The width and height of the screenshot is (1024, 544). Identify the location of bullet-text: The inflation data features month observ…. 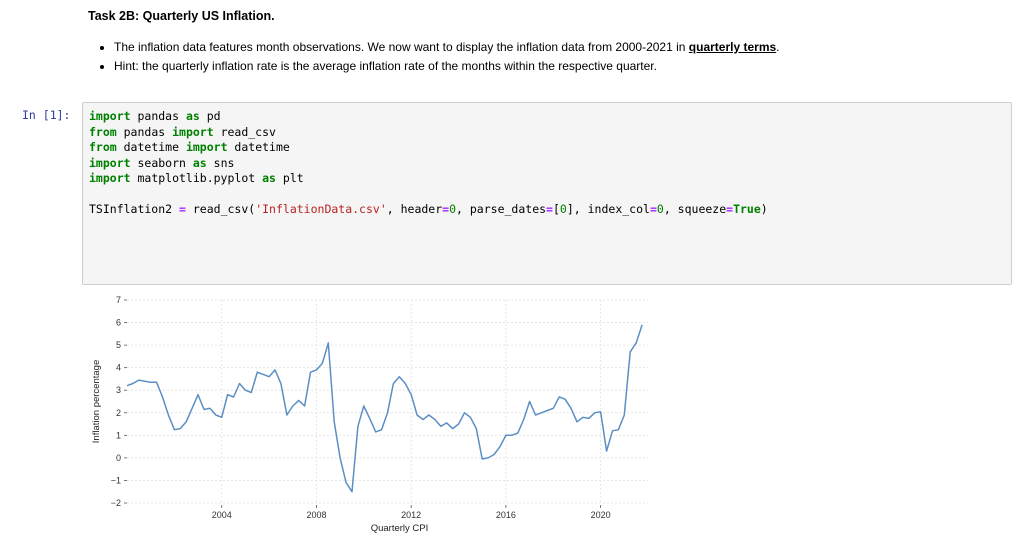
(401, 47).